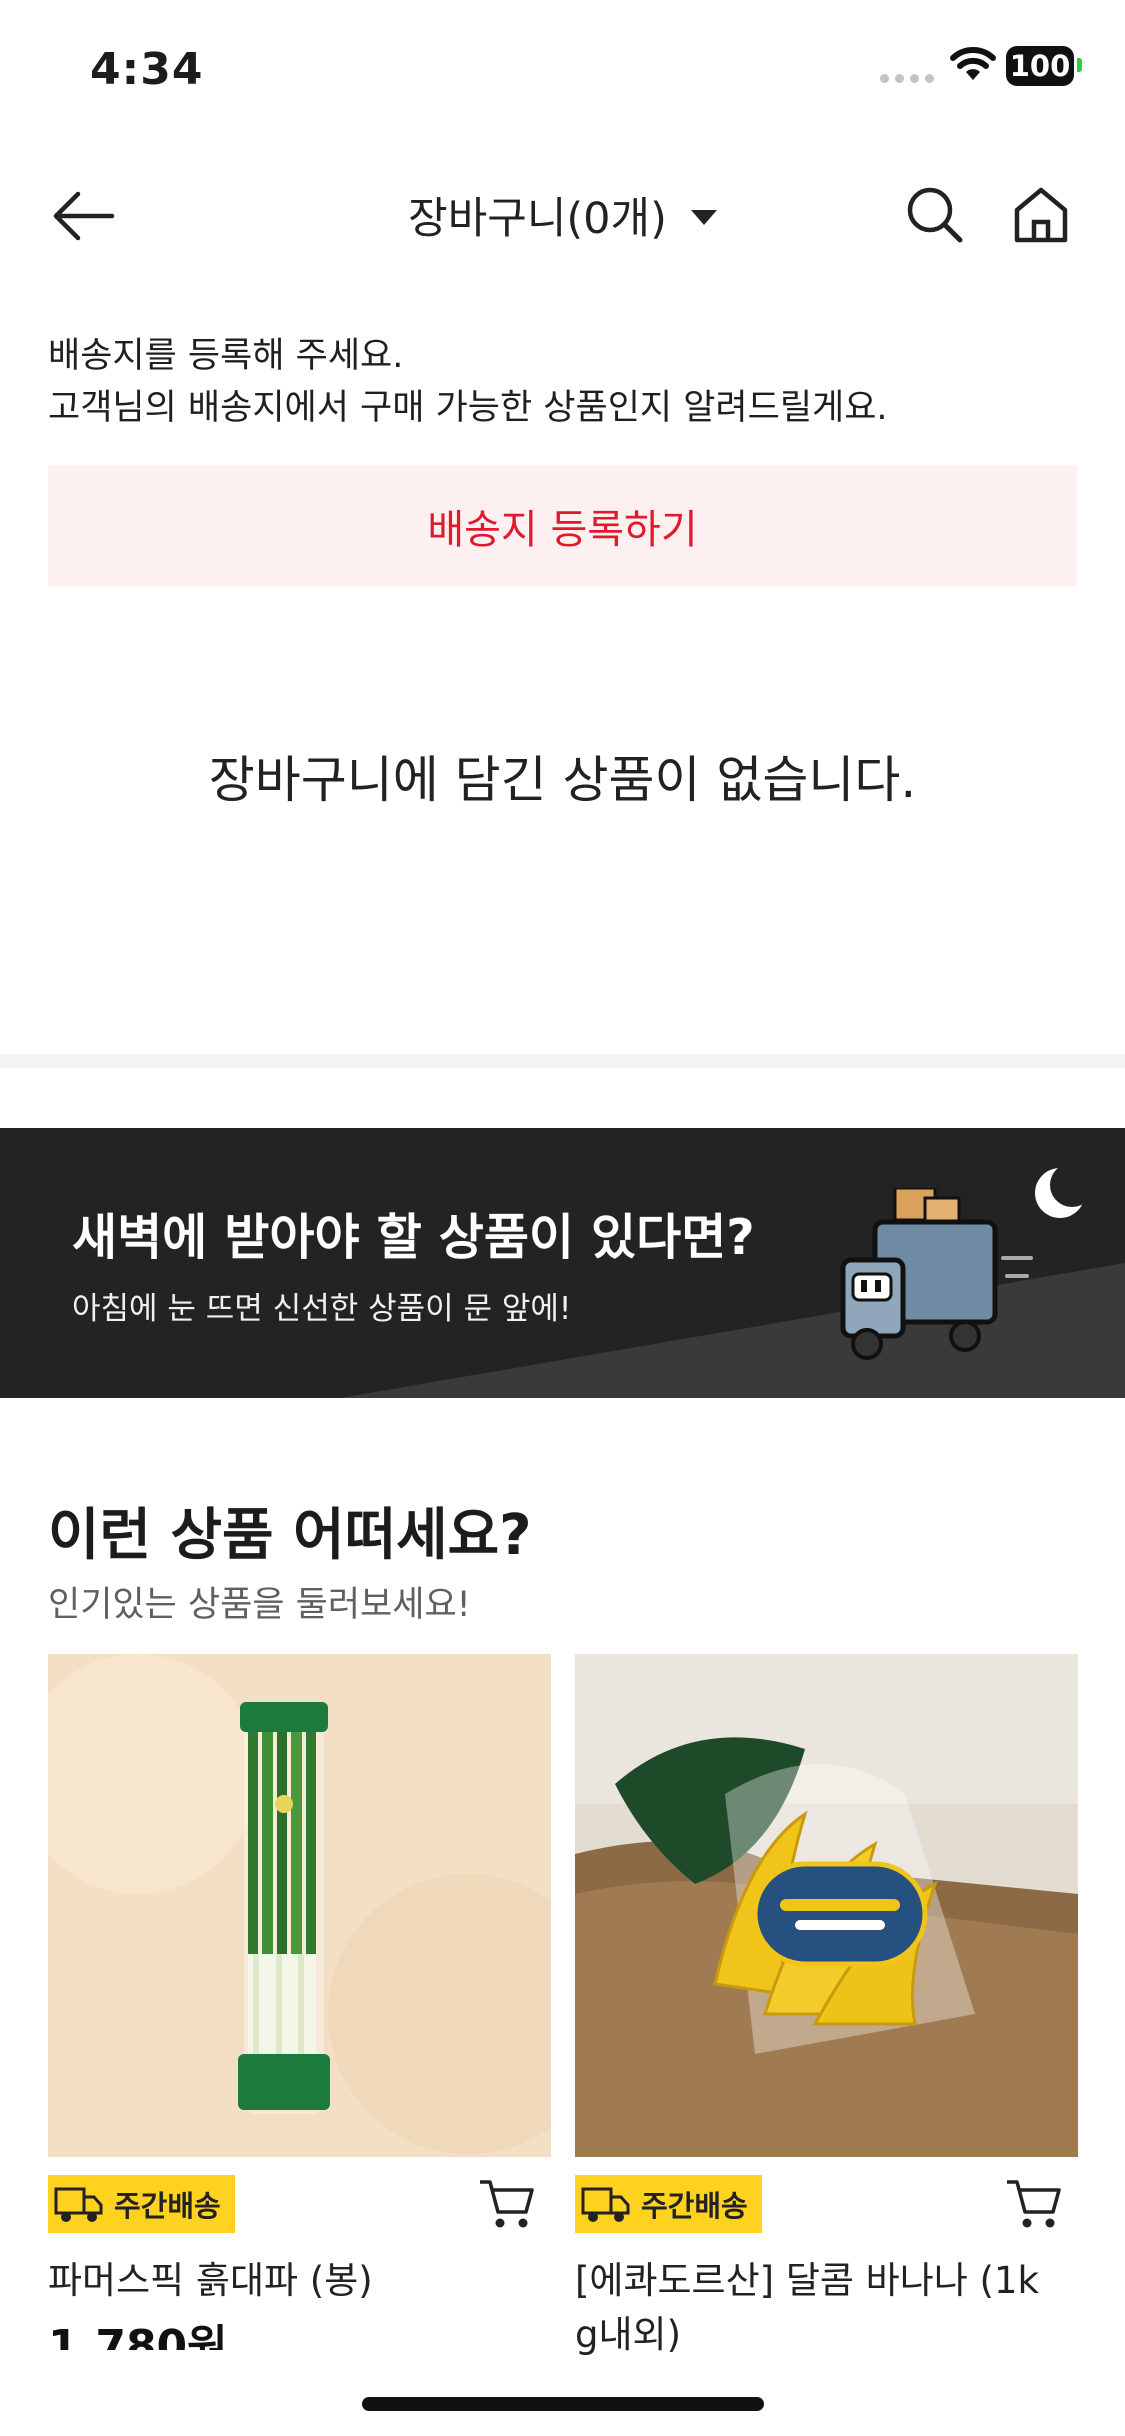  Describe the element at coordinates (907, 78) in the screenshot. I see `cellular-signal-icon` at that location.